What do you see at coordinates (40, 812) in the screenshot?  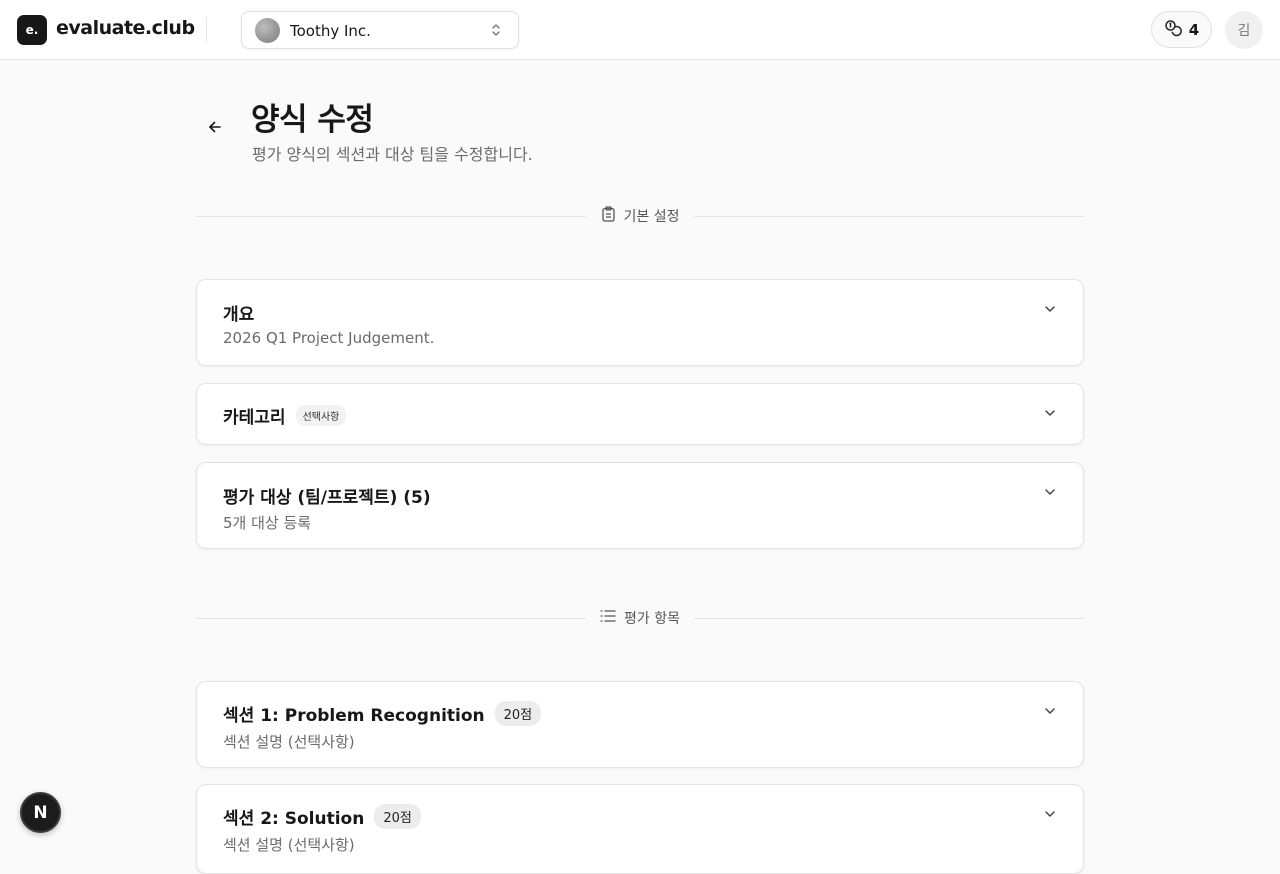 I see `dev-tools-badge: N` at bounding box center [40, 812].